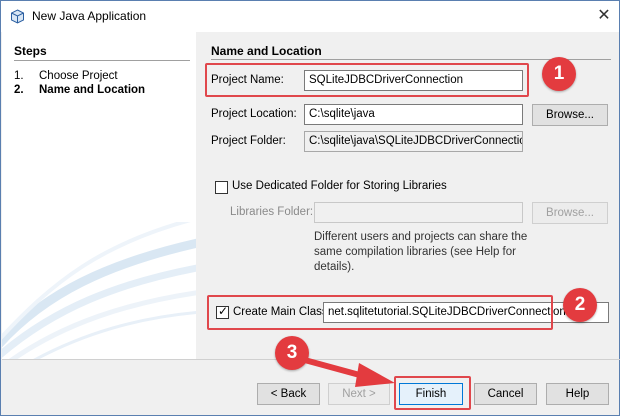  I want to click on step-number: 2., so click(19, 90).